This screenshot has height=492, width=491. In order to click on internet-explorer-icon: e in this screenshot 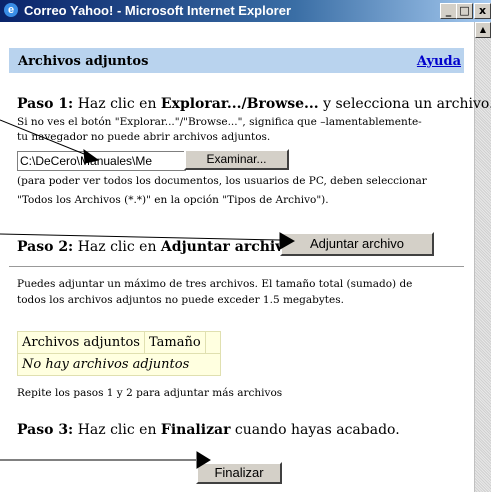, I will do `click(11, 10)`.